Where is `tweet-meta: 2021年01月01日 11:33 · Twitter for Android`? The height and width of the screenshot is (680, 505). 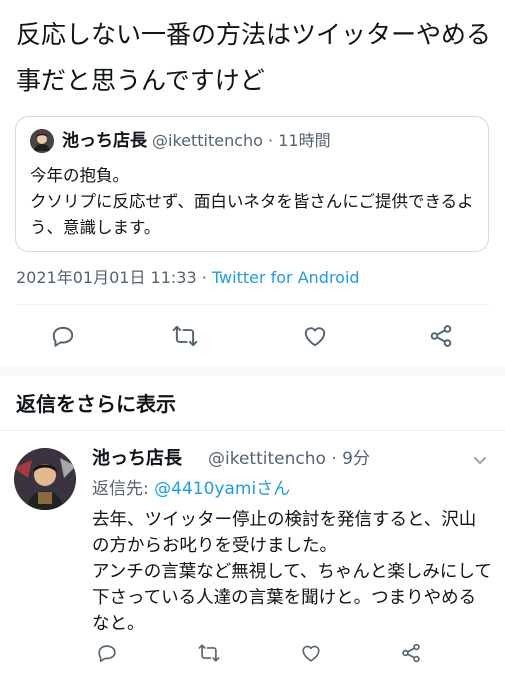
tweet-meta: 2021年01月01日 11:33 · Twitter for Android is located at coordinates (188, 278).